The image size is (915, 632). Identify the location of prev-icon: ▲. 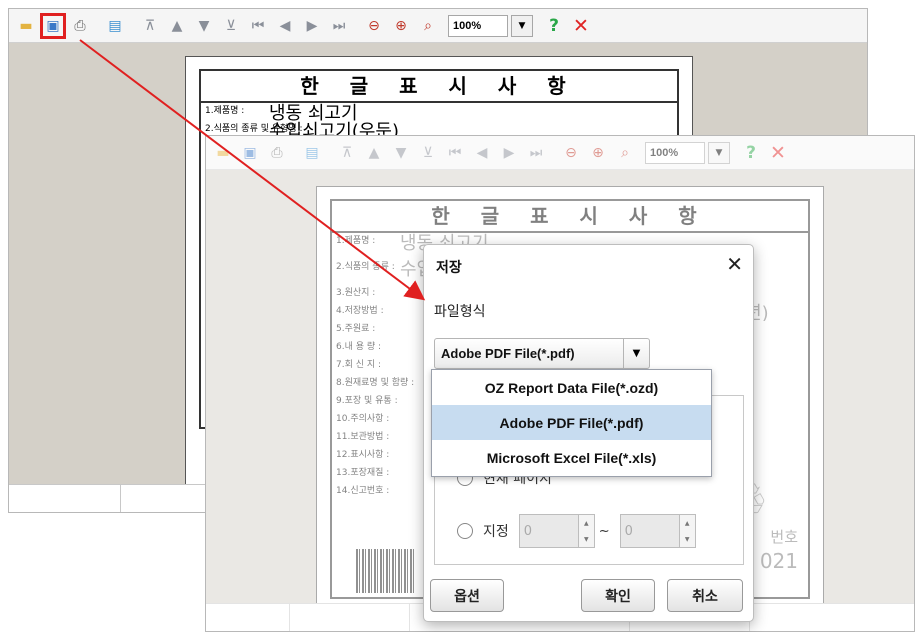
(177, 26).